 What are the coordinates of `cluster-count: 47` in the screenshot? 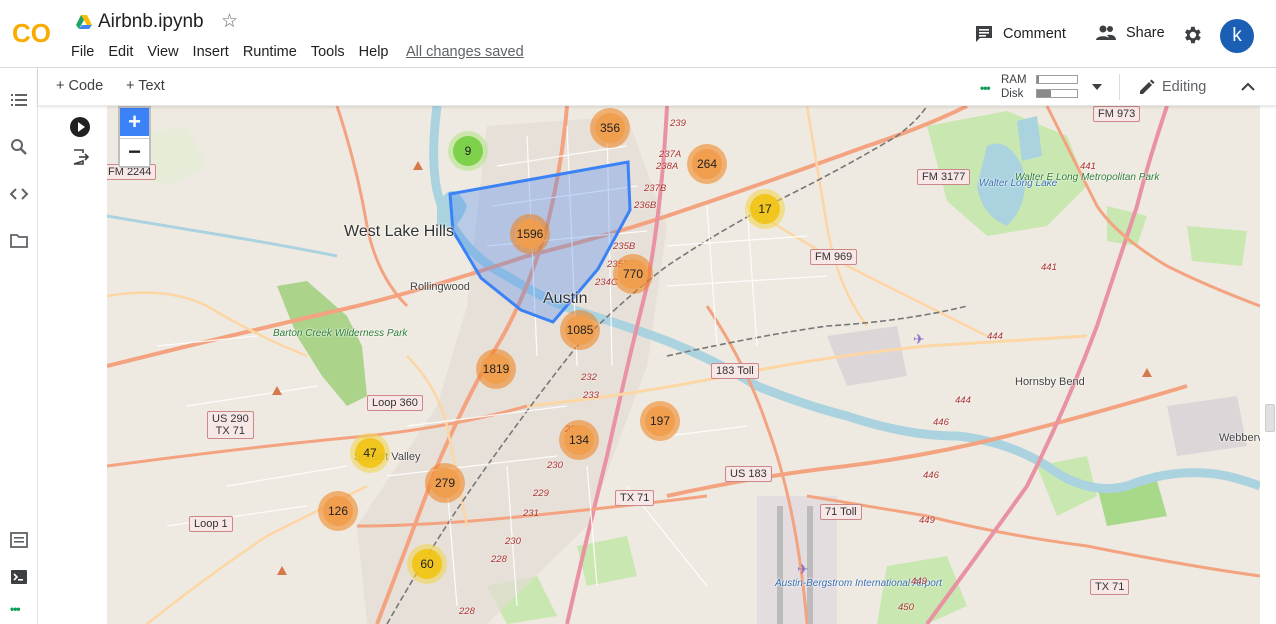 It's located at (370, 453).